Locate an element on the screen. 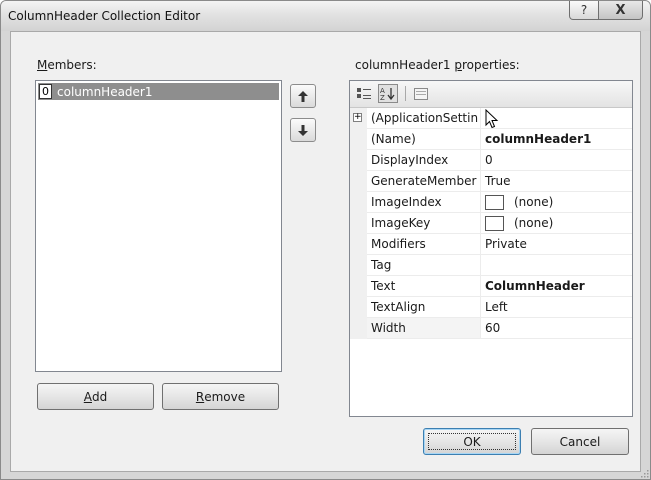 The image size is (651, 480). categorized-button is located at coordinates (364, 93).